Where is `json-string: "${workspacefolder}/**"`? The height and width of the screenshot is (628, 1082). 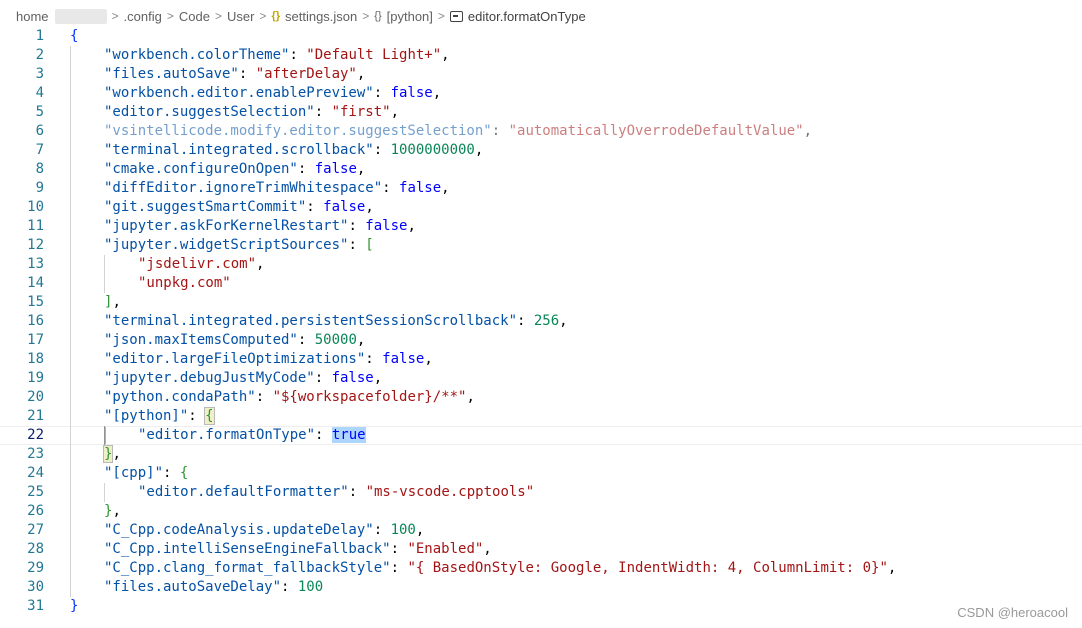
json-string: "${workspacefolder}/**" is located at coordinates (369, 397).